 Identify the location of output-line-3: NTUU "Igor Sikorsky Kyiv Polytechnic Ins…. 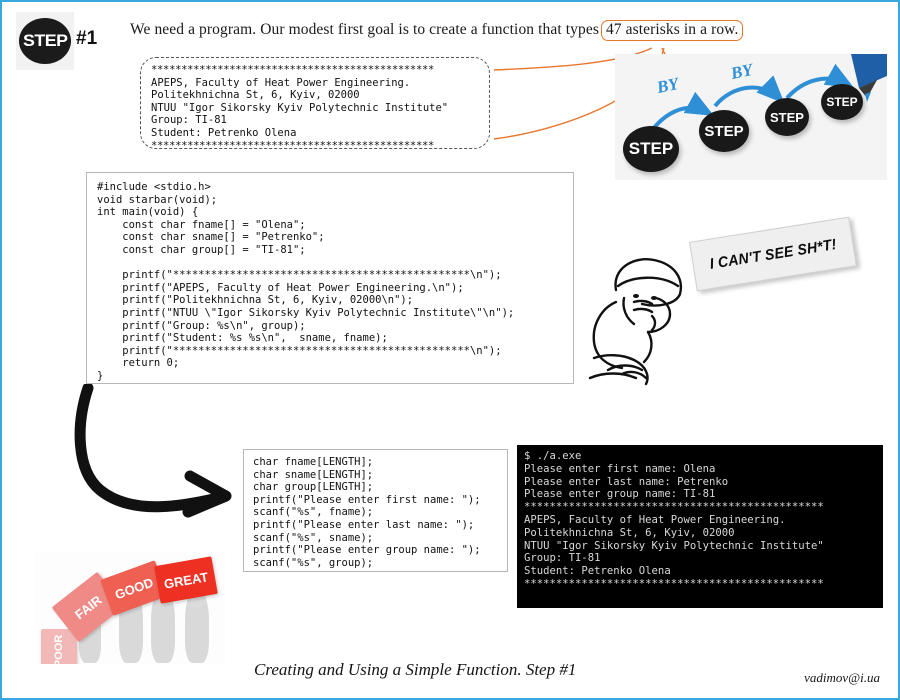
(300, 107).